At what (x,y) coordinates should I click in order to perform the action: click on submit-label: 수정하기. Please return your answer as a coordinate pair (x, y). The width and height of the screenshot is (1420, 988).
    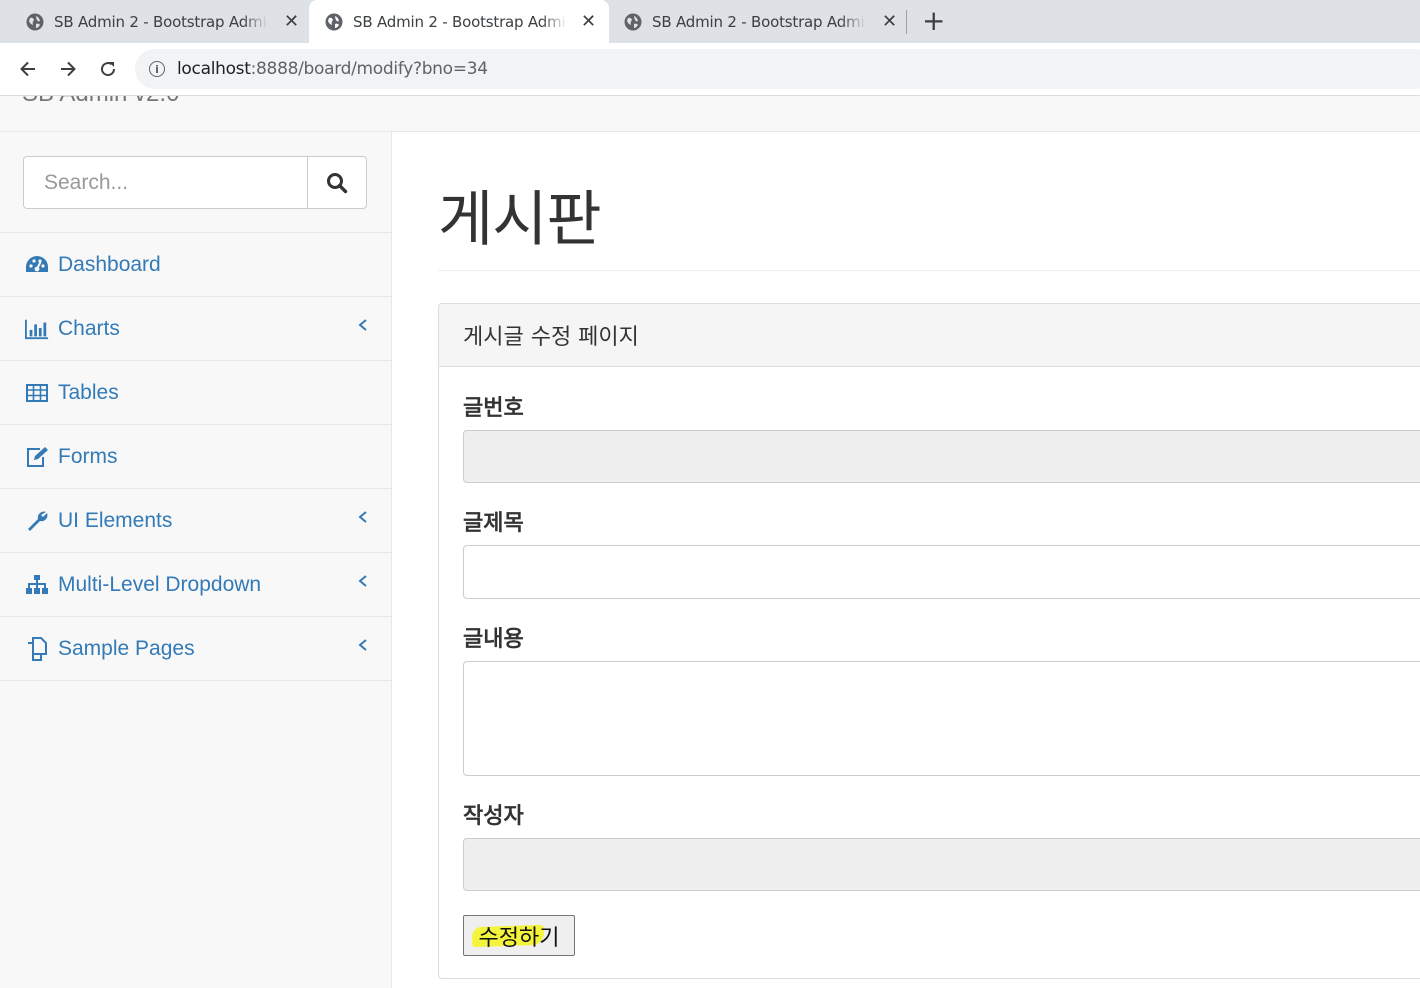
    Looking at the image, I should click on (519, 938).